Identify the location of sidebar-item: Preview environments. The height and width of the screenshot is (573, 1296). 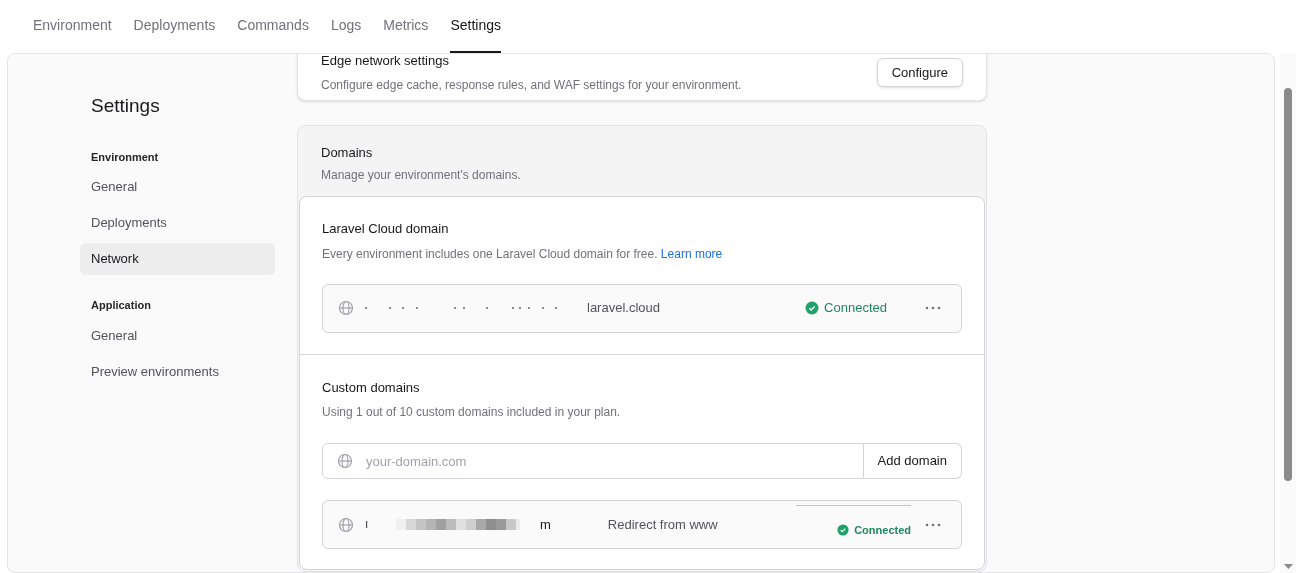
(177, 371).